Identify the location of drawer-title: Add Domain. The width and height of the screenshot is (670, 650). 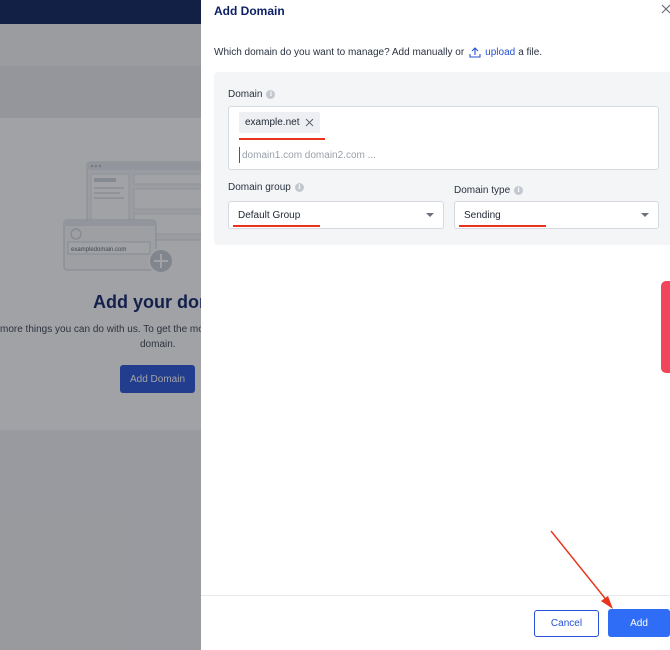
(249, 11).